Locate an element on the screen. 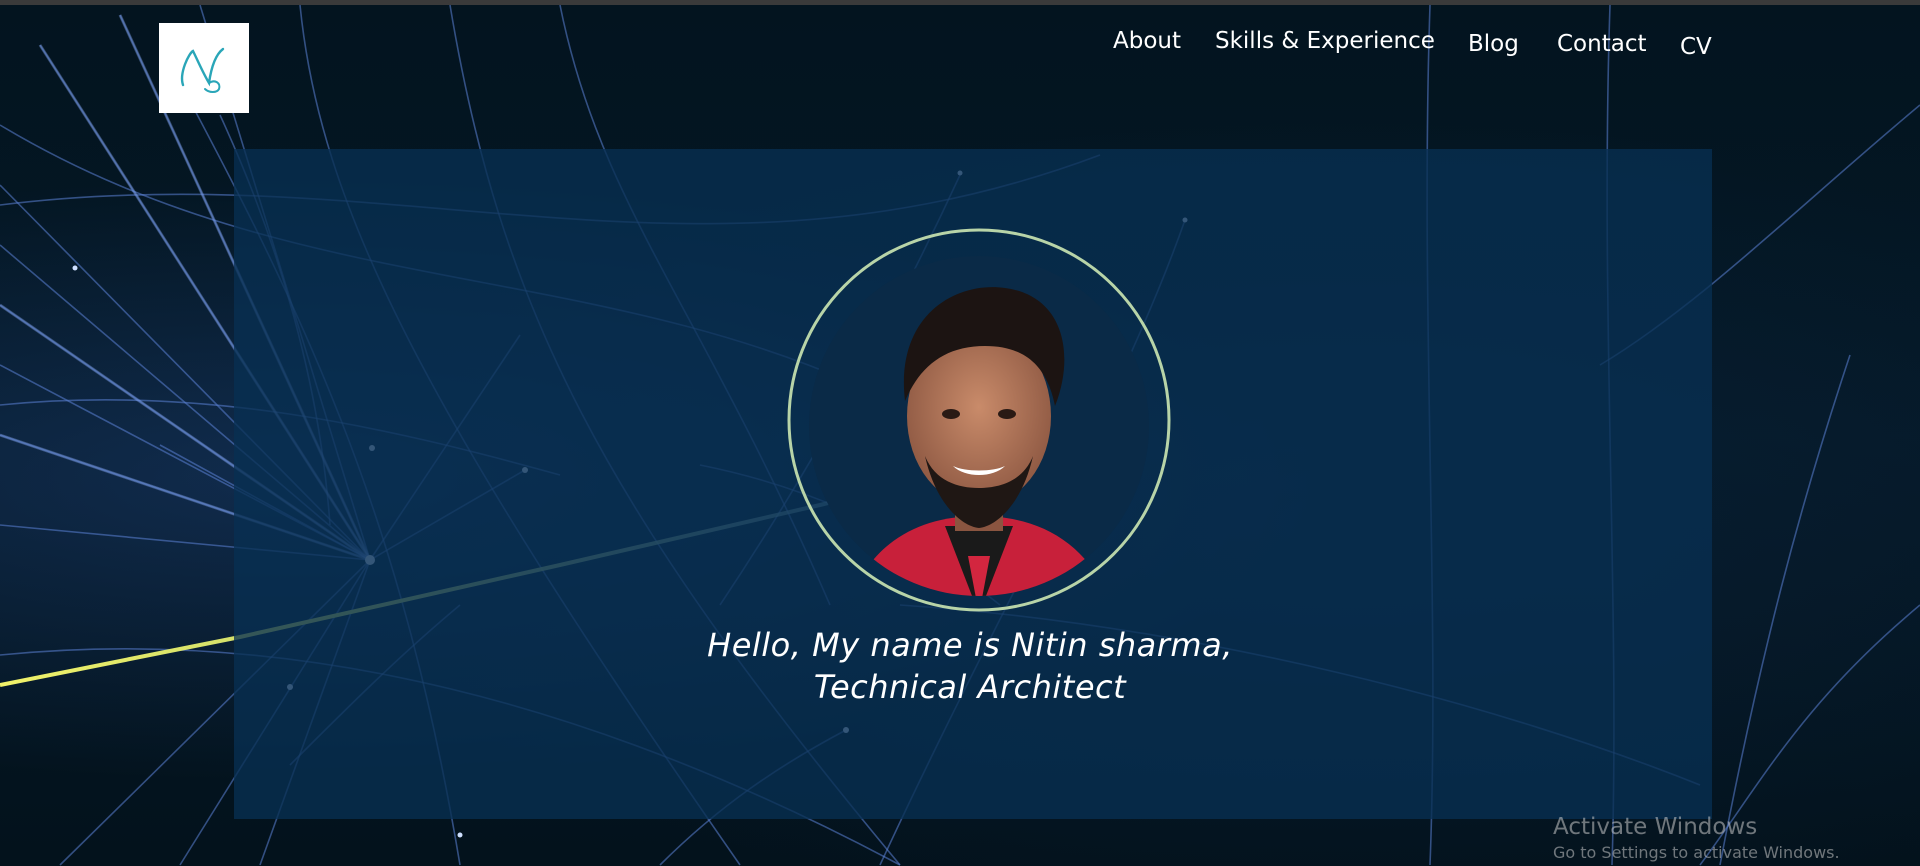  watermark-title: Activate Windows is located at coordinates (1655, 827).